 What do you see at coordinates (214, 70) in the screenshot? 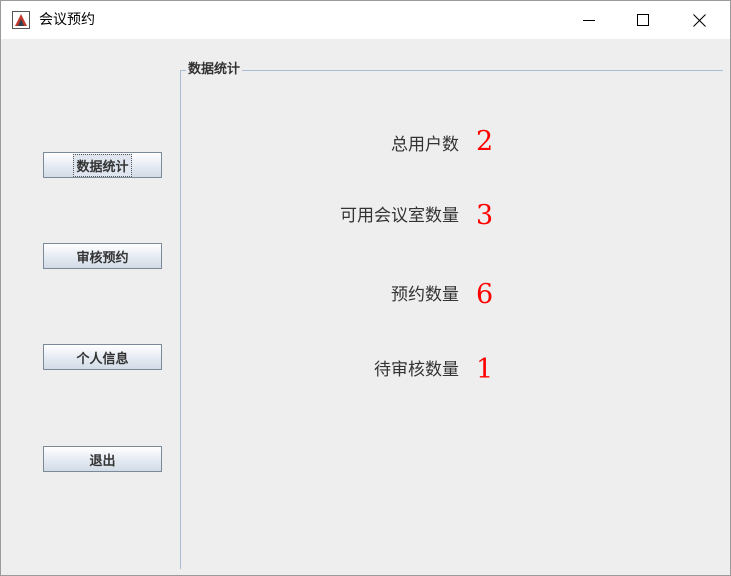
I see `panel-title: 数据统计` at bounding box center [214, 70].